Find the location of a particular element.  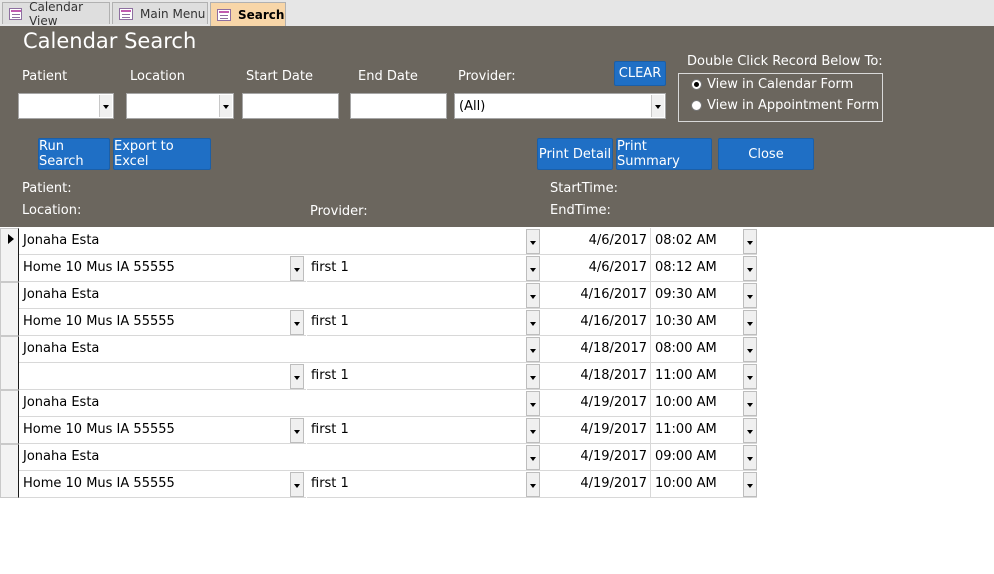

start-time-cell-value: 08:02 AM is located at coordinates (686, 240).